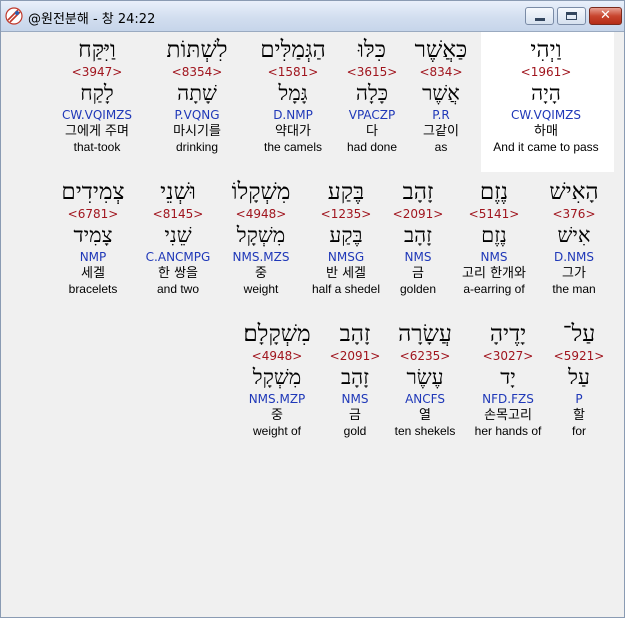  What do you see at coordinates (546, 147) in the screenshot?
I see `english-gloss: And it came to pass` at bounding box center [546, 147].